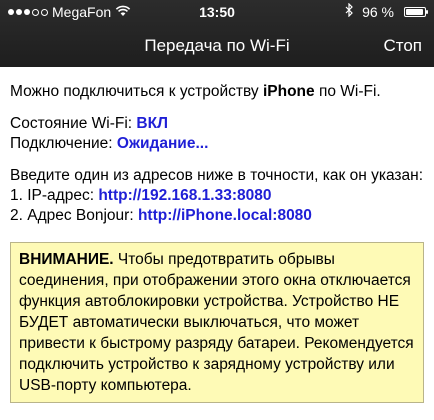 This screenshot has width=434, height=420. I want to click on intro-prefix: Можно подключиться к устройству, so click(136, 91).